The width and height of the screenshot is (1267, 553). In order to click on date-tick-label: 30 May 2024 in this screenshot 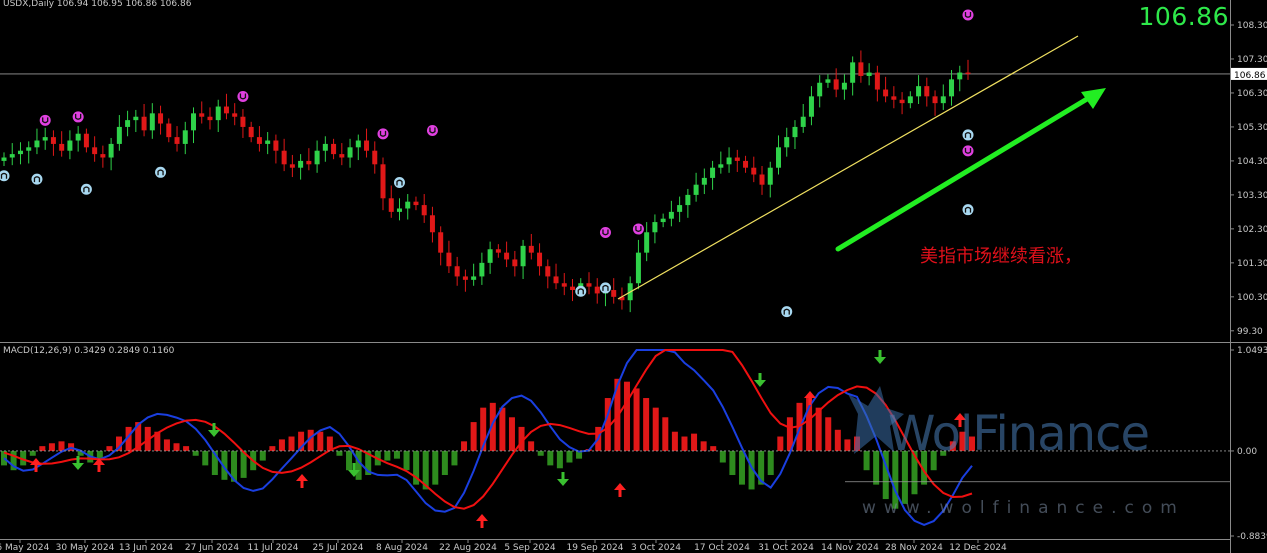, I will do `click(85, 548)`.